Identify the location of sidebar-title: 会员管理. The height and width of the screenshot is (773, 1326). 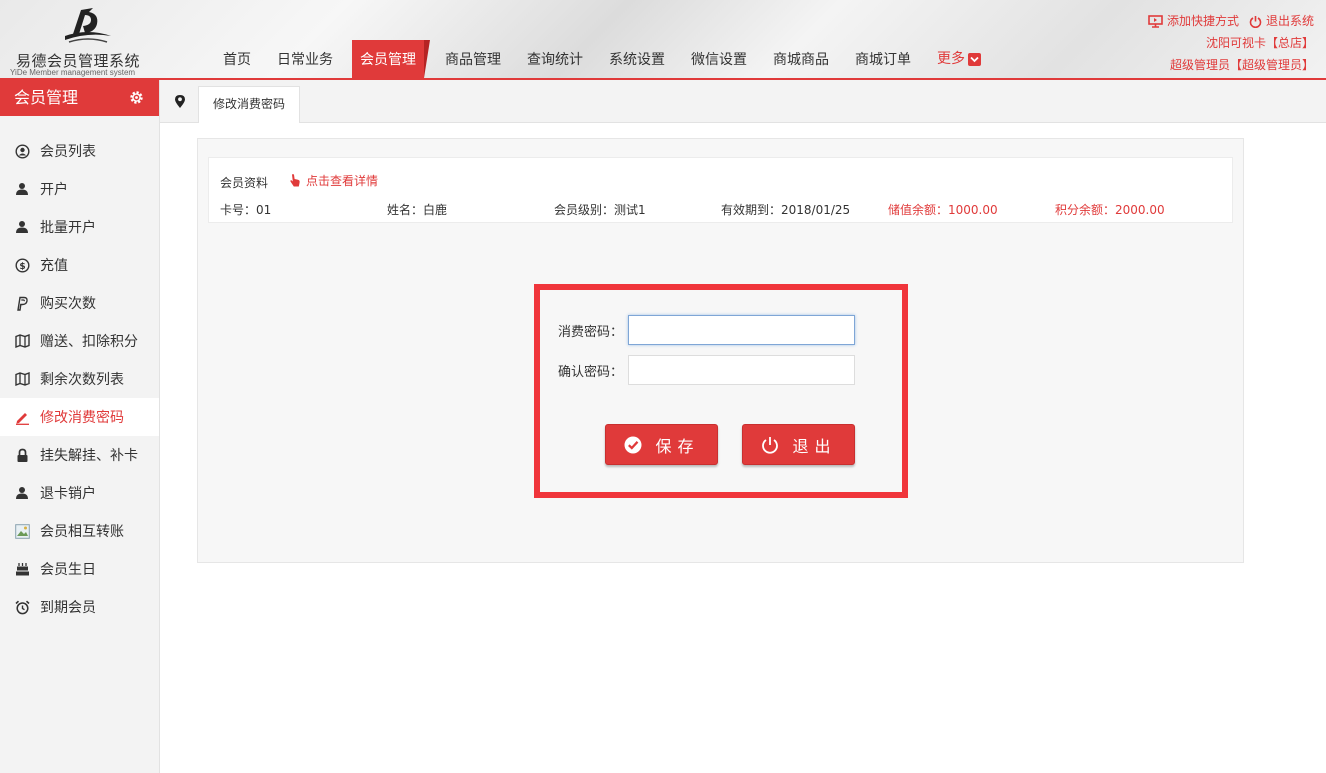
(46, 97).